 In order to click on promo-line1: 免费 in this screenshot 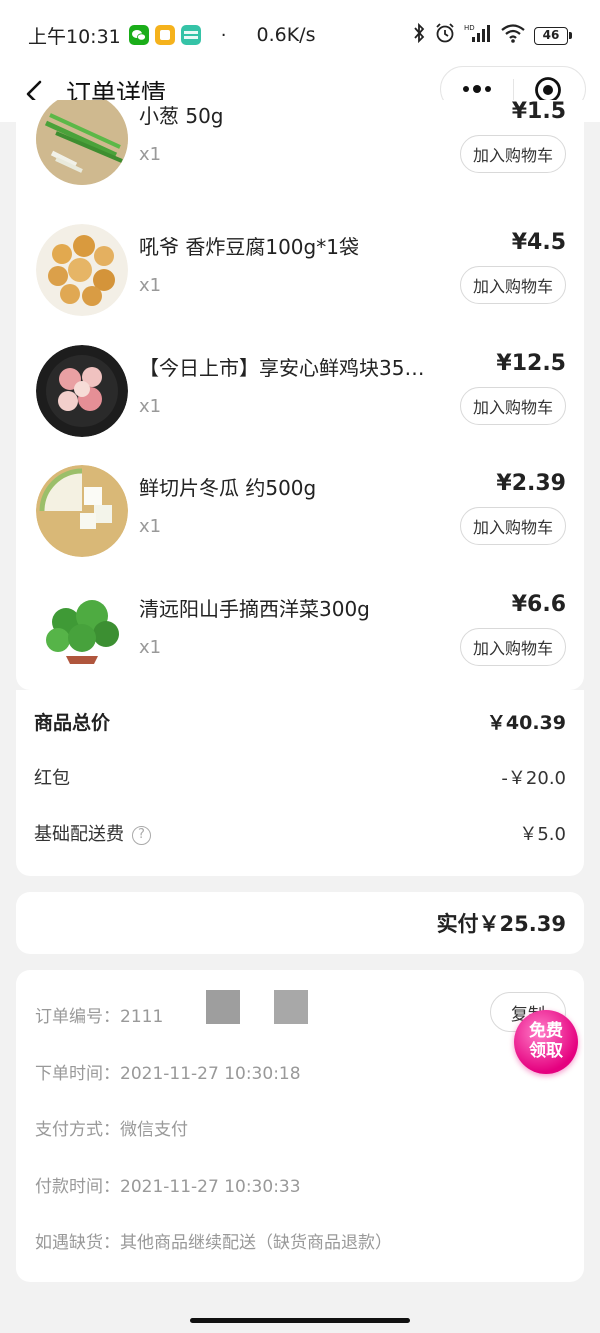, I will do `click(546, 1031)`.